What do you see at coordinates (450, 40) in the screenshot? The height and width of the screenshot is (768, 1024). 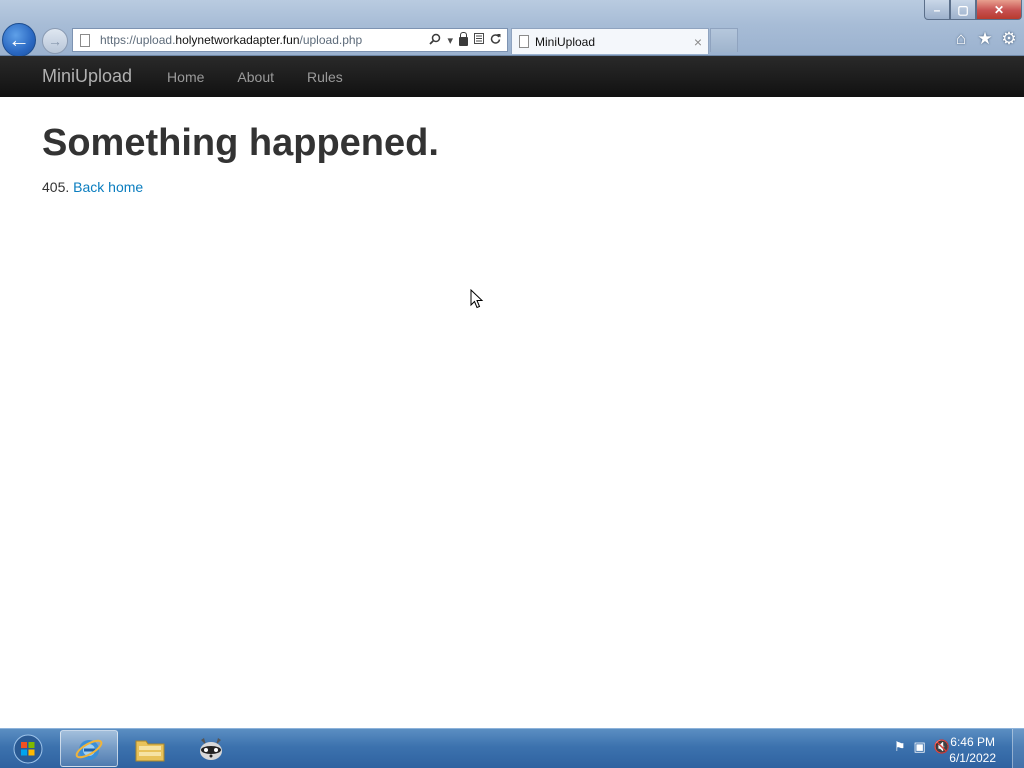 I see `dropdown-arrow-icon: ▾` at bounding box center [450, 40].